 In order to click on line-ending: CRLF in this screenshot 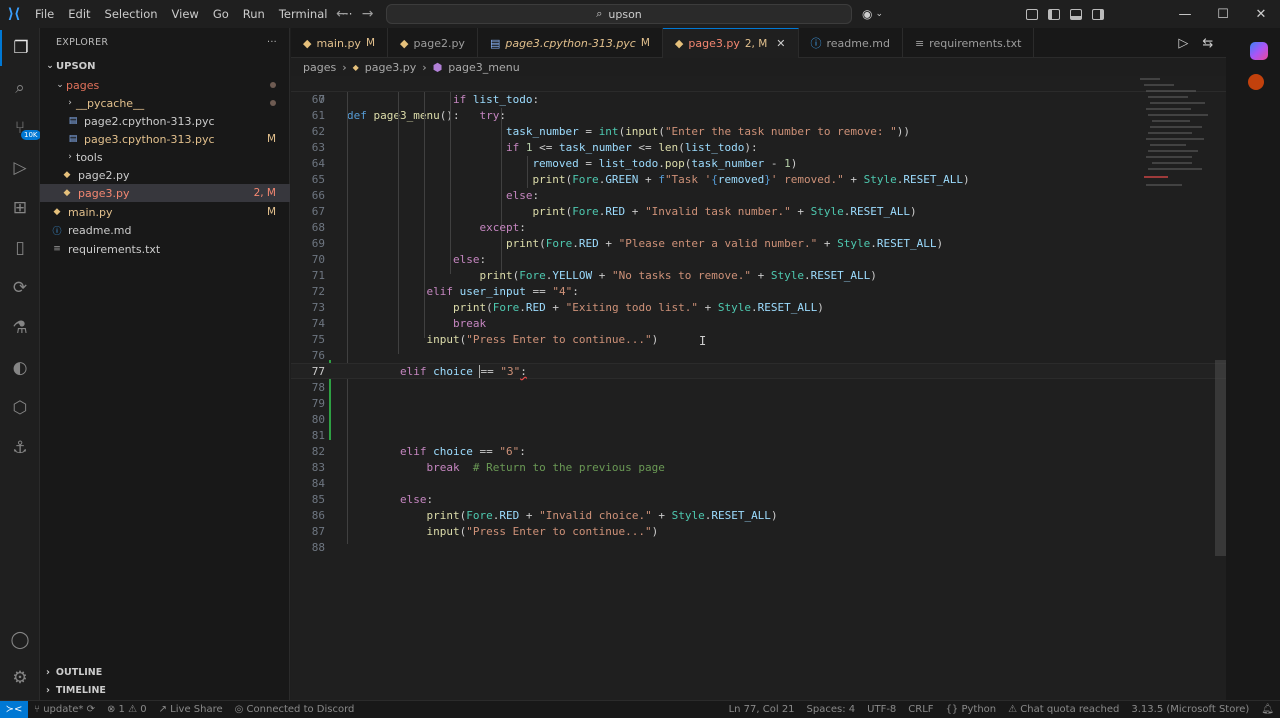, I will do `click(920, 709)`.